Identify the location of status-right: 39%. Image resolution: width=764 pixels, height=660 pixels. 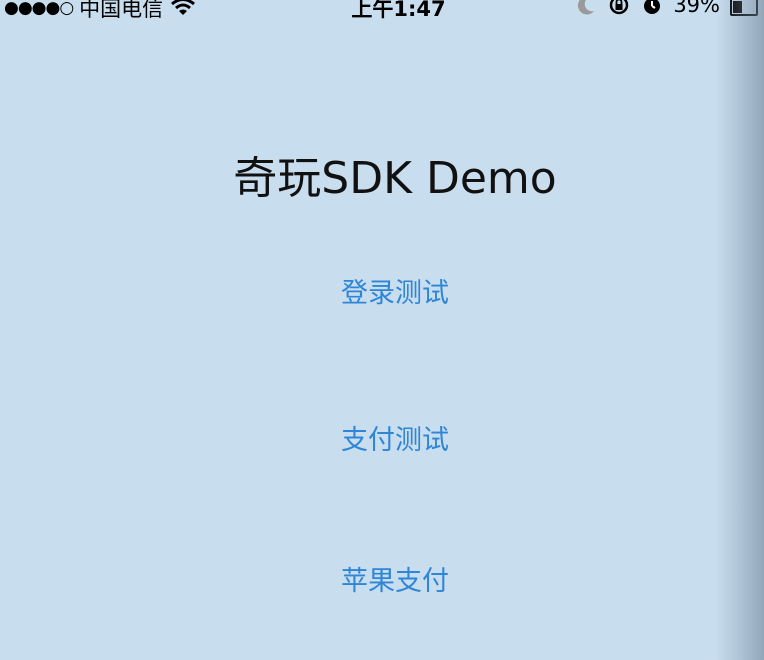
(667, 8).